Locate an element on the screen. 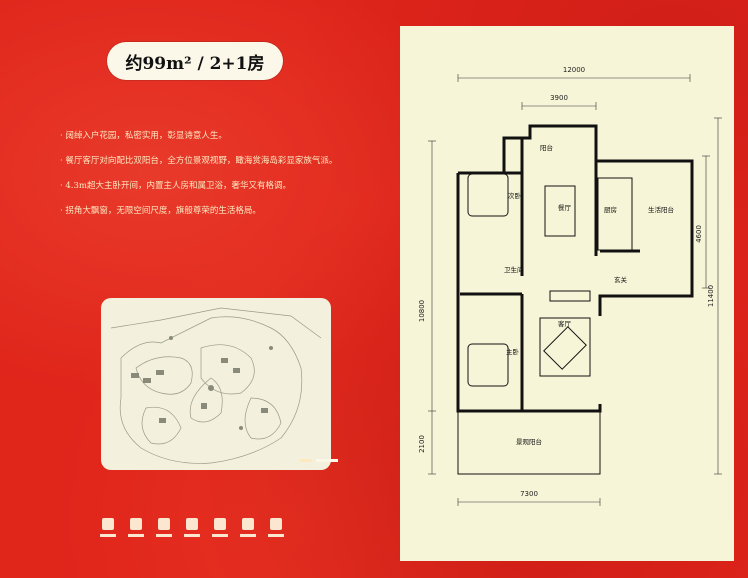  resort-icon is located at coordinates (248, 529).